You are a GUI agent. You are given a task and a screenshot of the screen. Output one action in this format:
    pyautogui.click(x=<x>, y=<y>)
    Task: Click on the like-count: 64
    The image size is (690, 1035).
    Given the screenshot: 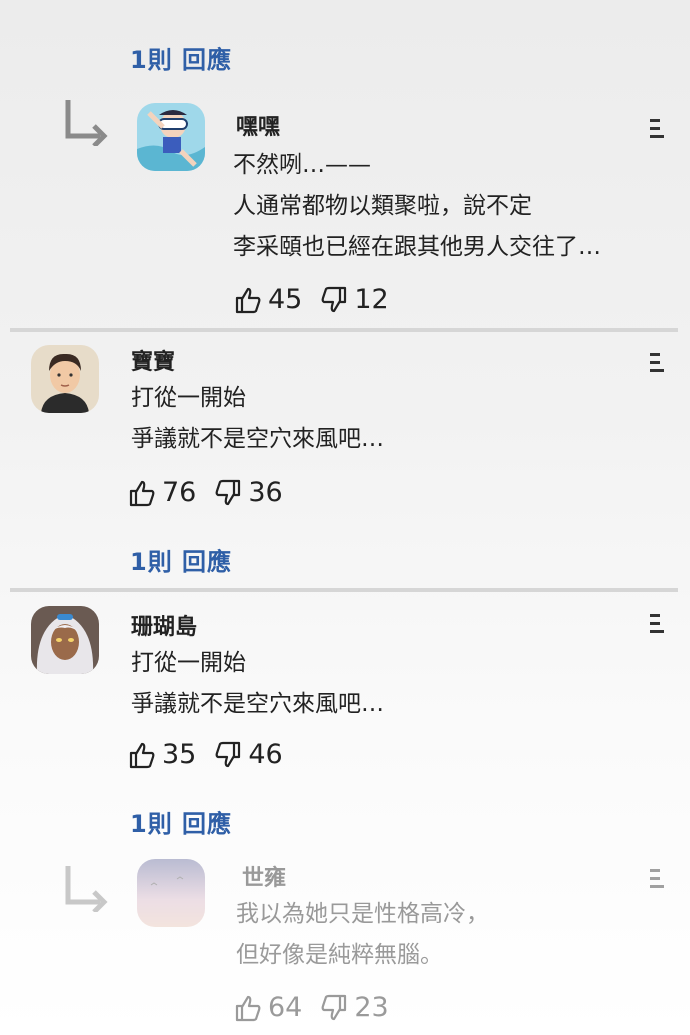 What is the action you would take?
    pyautogui.click(x=285, y=1007)
    